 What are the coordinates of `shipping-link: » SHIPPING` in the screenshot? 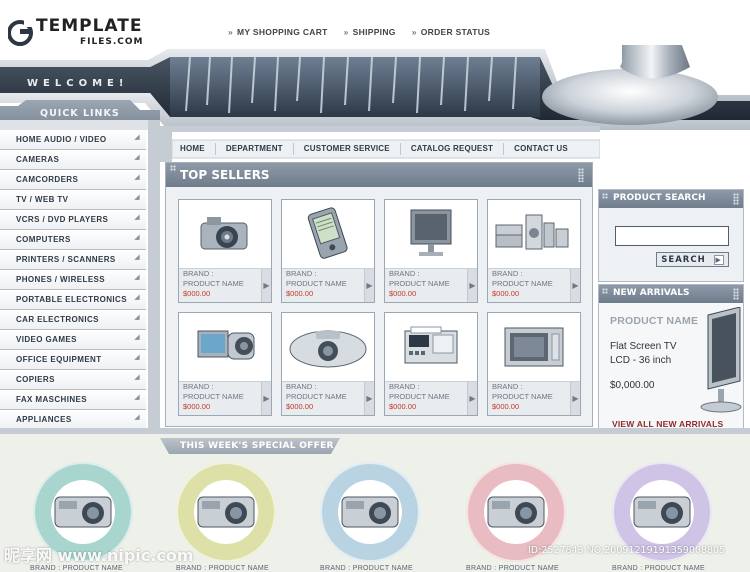 It's located at (370, 32).